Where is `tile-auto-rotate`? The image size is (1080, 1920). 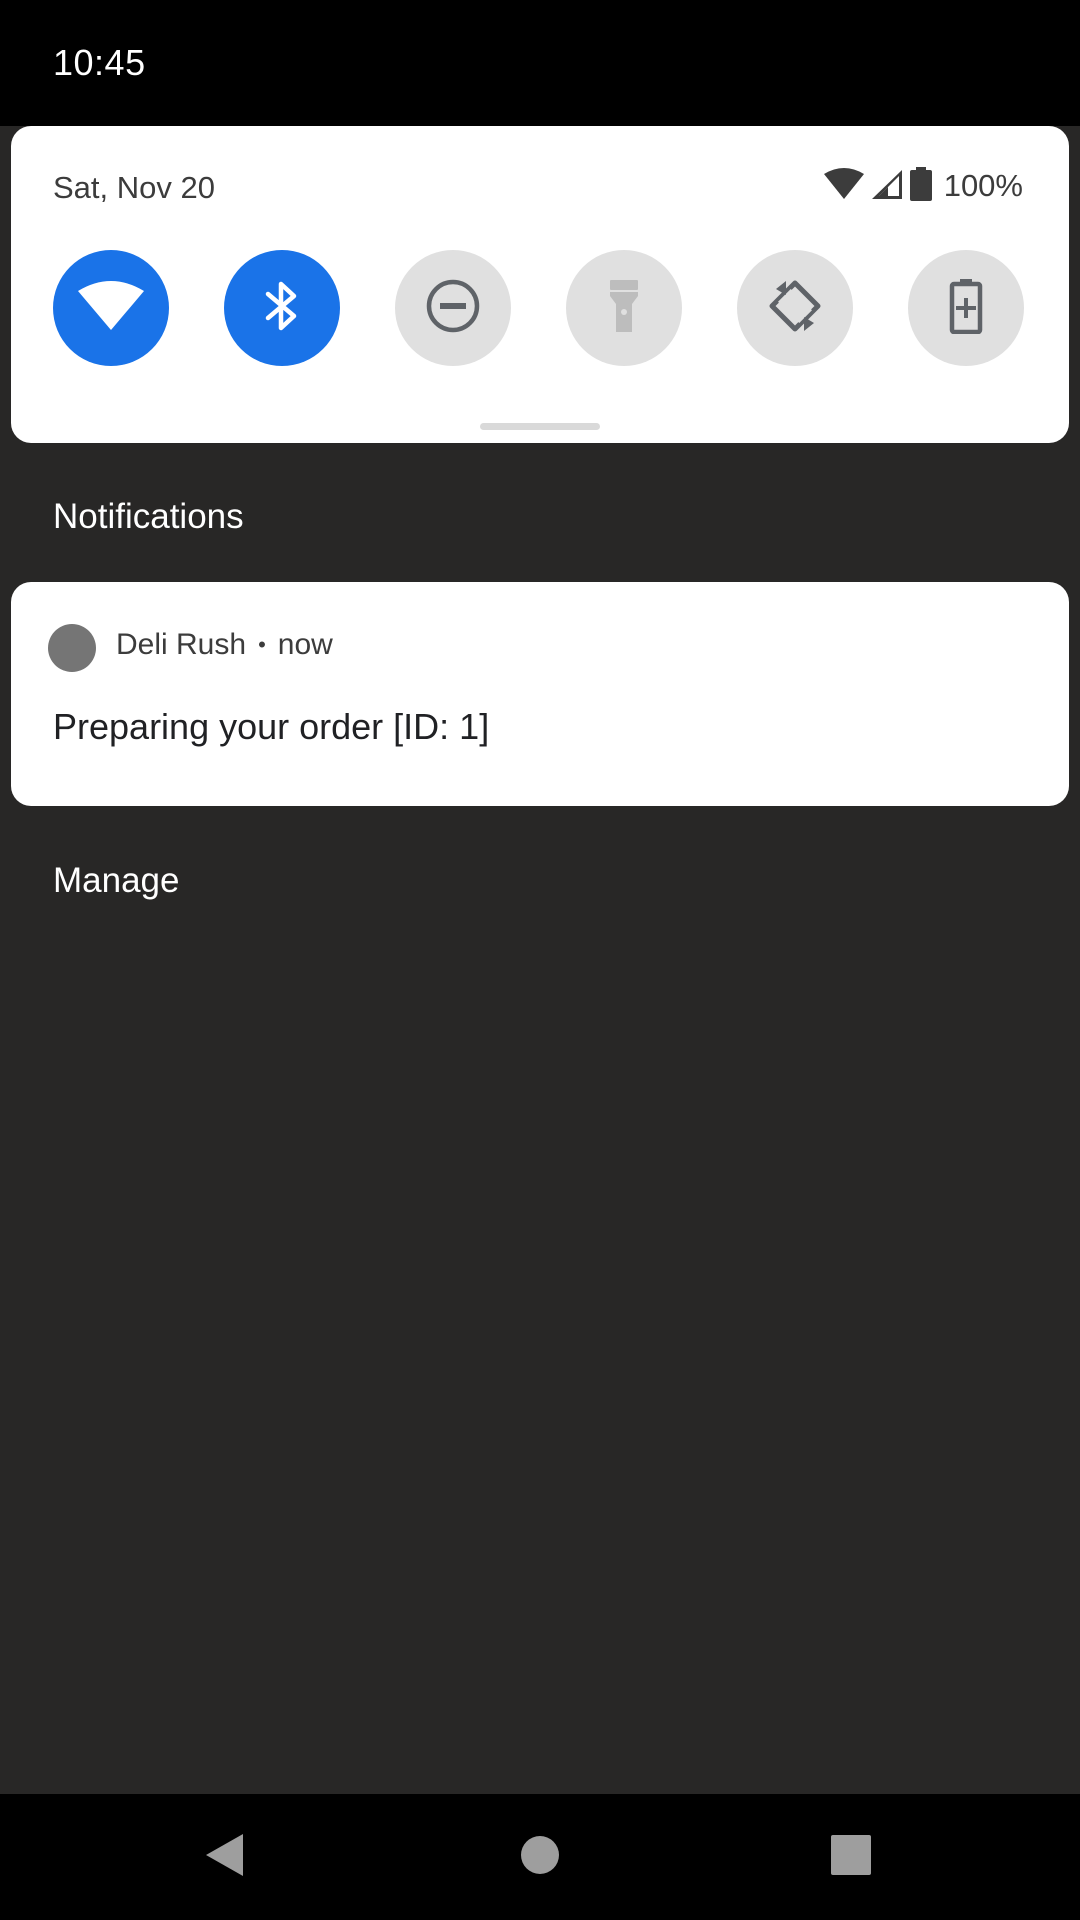
tile-auto-rotate is located at coordinates (795, 308).